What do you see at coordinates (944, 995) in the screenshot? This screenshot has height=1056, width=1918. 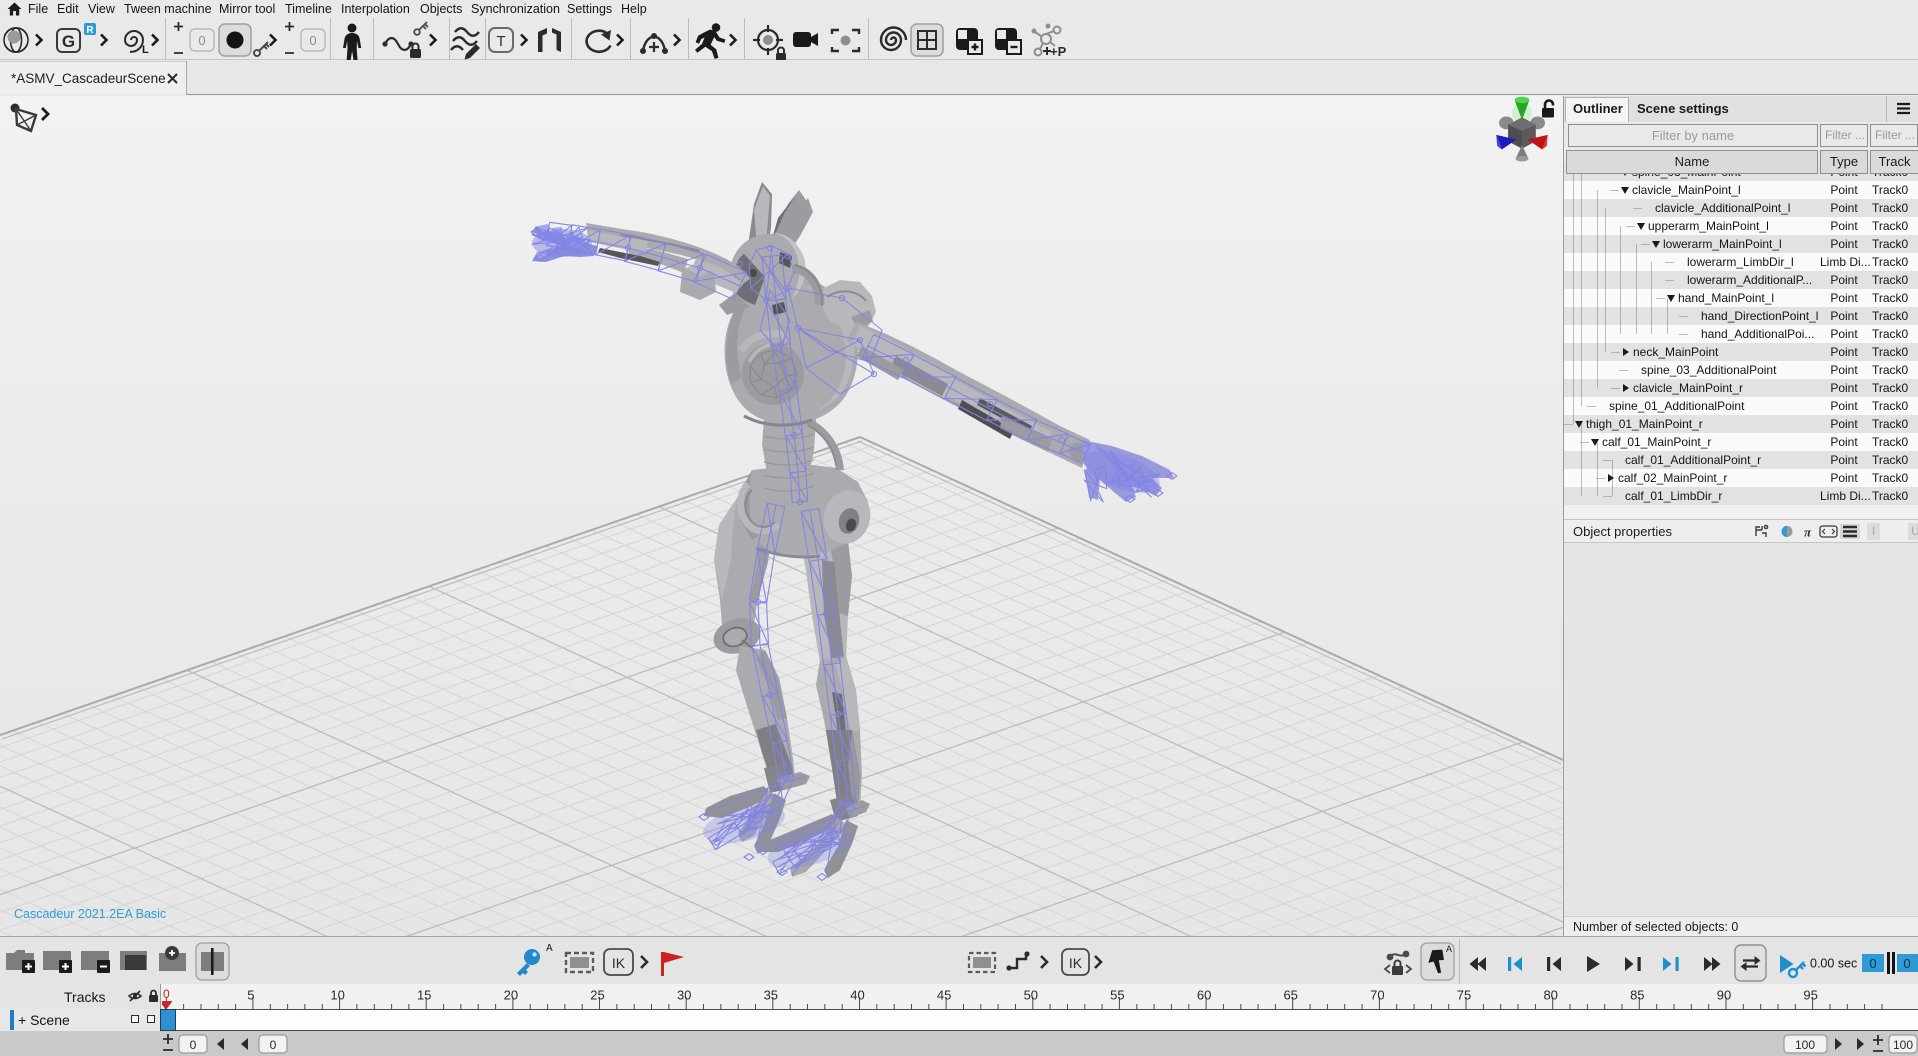 I see `svg-text: 45` at bounding box center [944, 995].